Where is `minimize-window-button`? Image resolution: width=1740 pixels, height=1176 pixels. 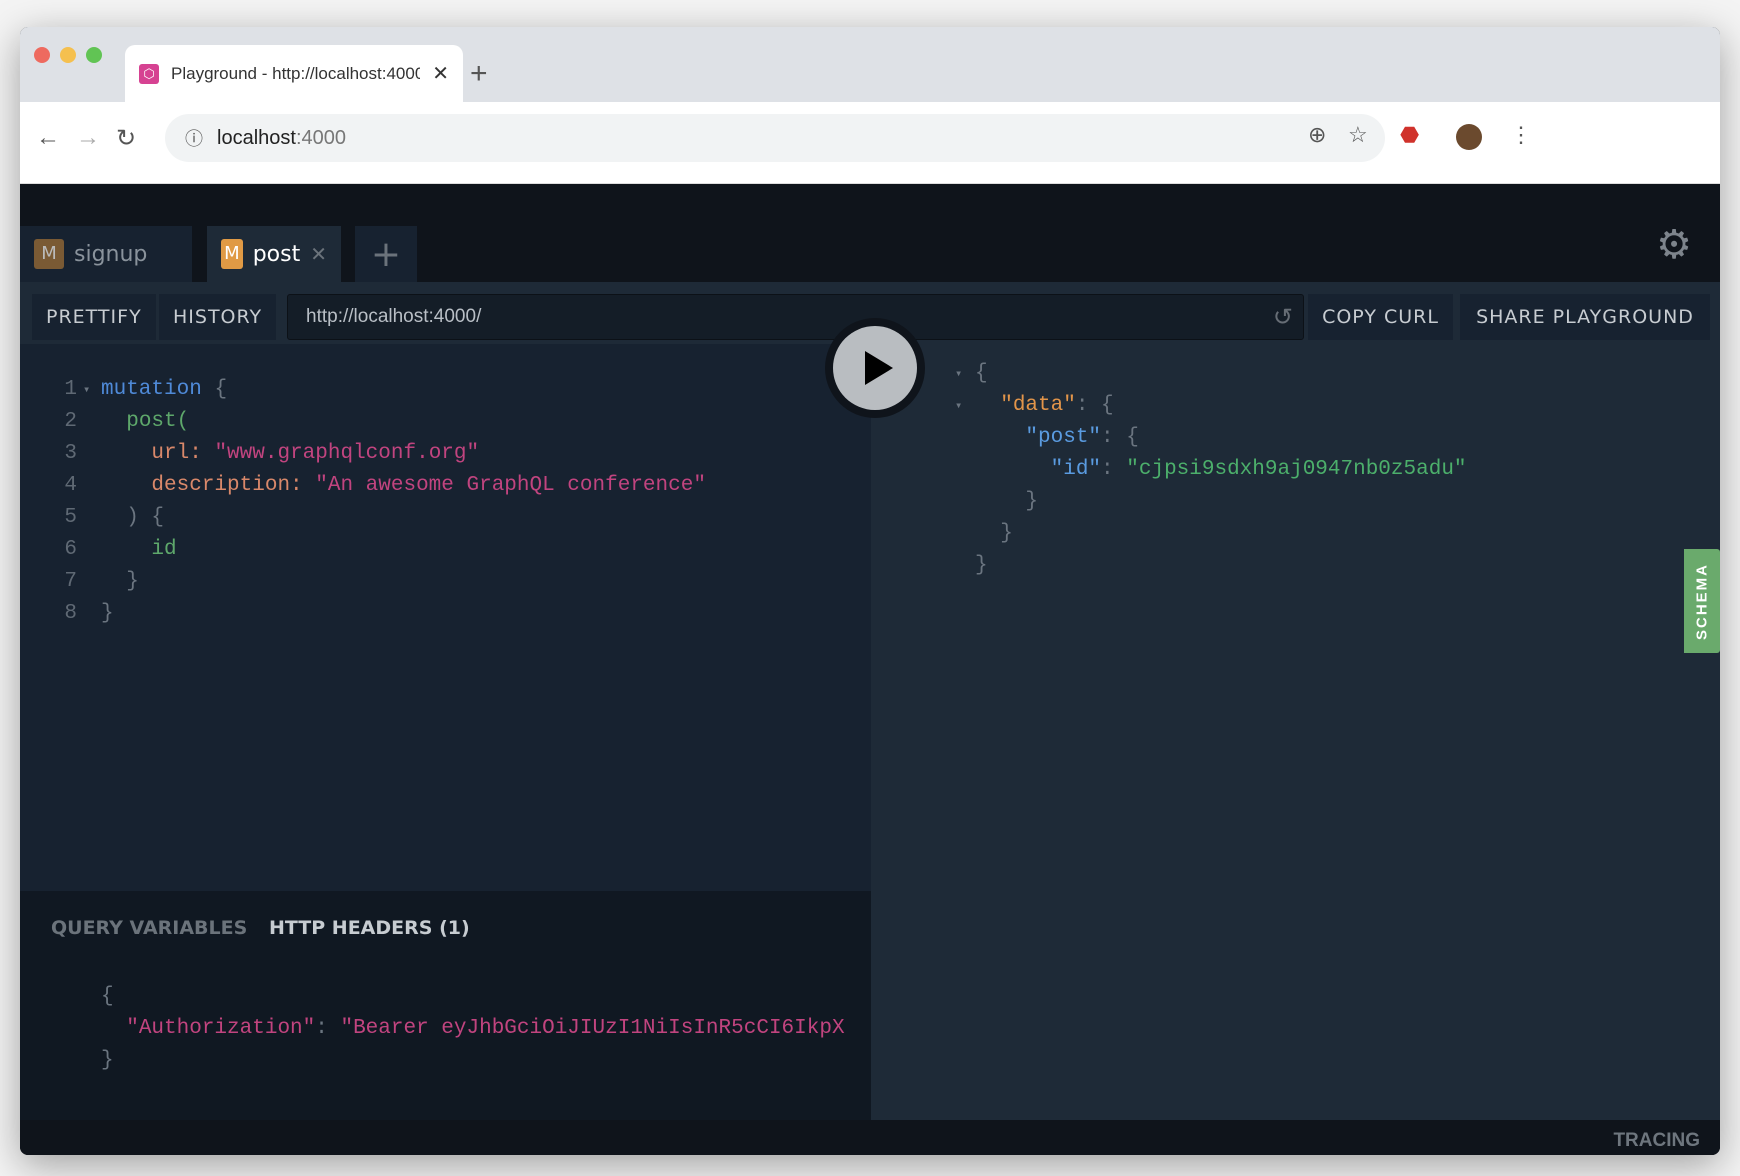 minimize-window-button is located at coordinates (68, 55).